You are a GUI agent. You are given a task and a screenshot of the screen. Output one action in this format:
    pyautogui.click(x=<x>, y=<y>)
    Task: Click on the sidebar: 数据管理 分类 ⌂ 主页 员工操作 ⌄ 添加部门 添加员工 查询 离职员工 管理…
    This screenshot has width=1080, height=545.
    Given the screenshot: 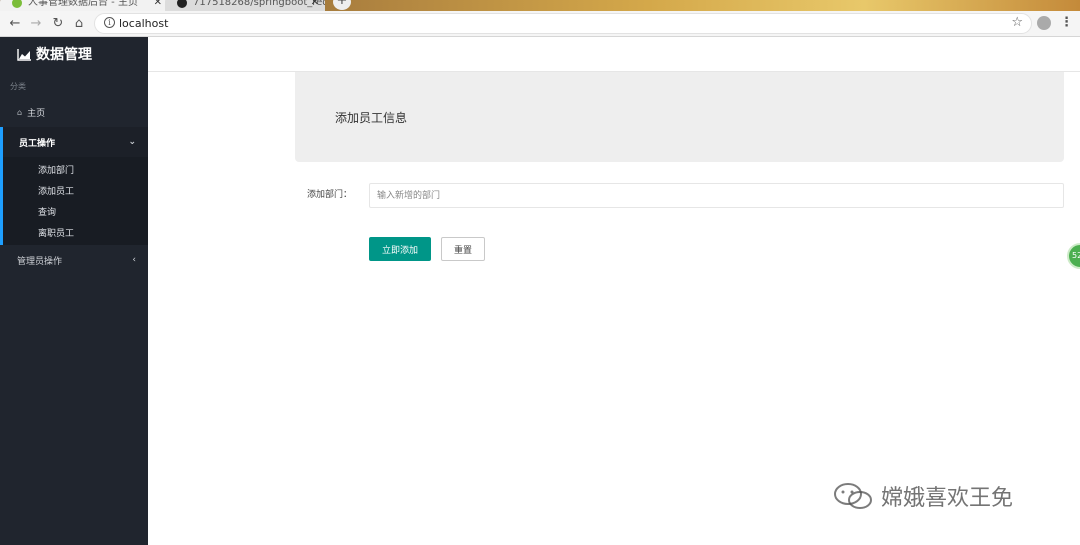 What is the action you would take?
    pyautogui.click(x=74, y=291)
    